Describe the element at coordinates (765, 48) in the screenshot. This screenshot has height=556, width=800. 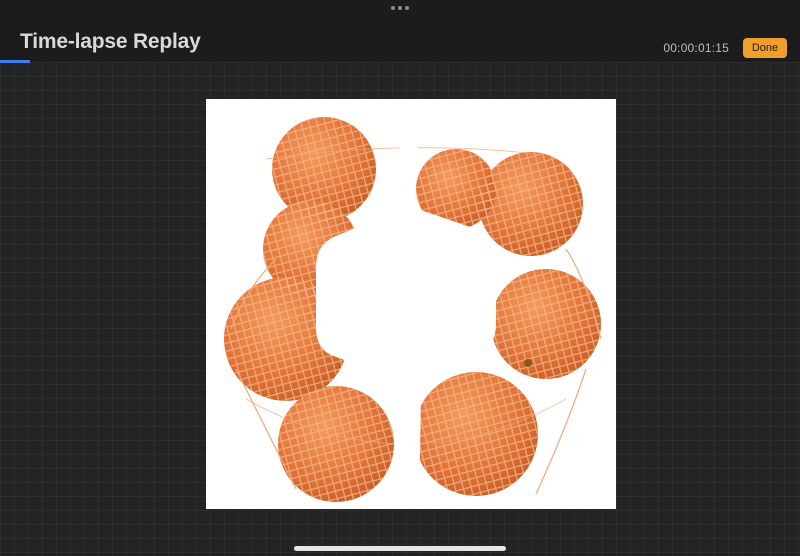
I see `done-button: Done` at that location.